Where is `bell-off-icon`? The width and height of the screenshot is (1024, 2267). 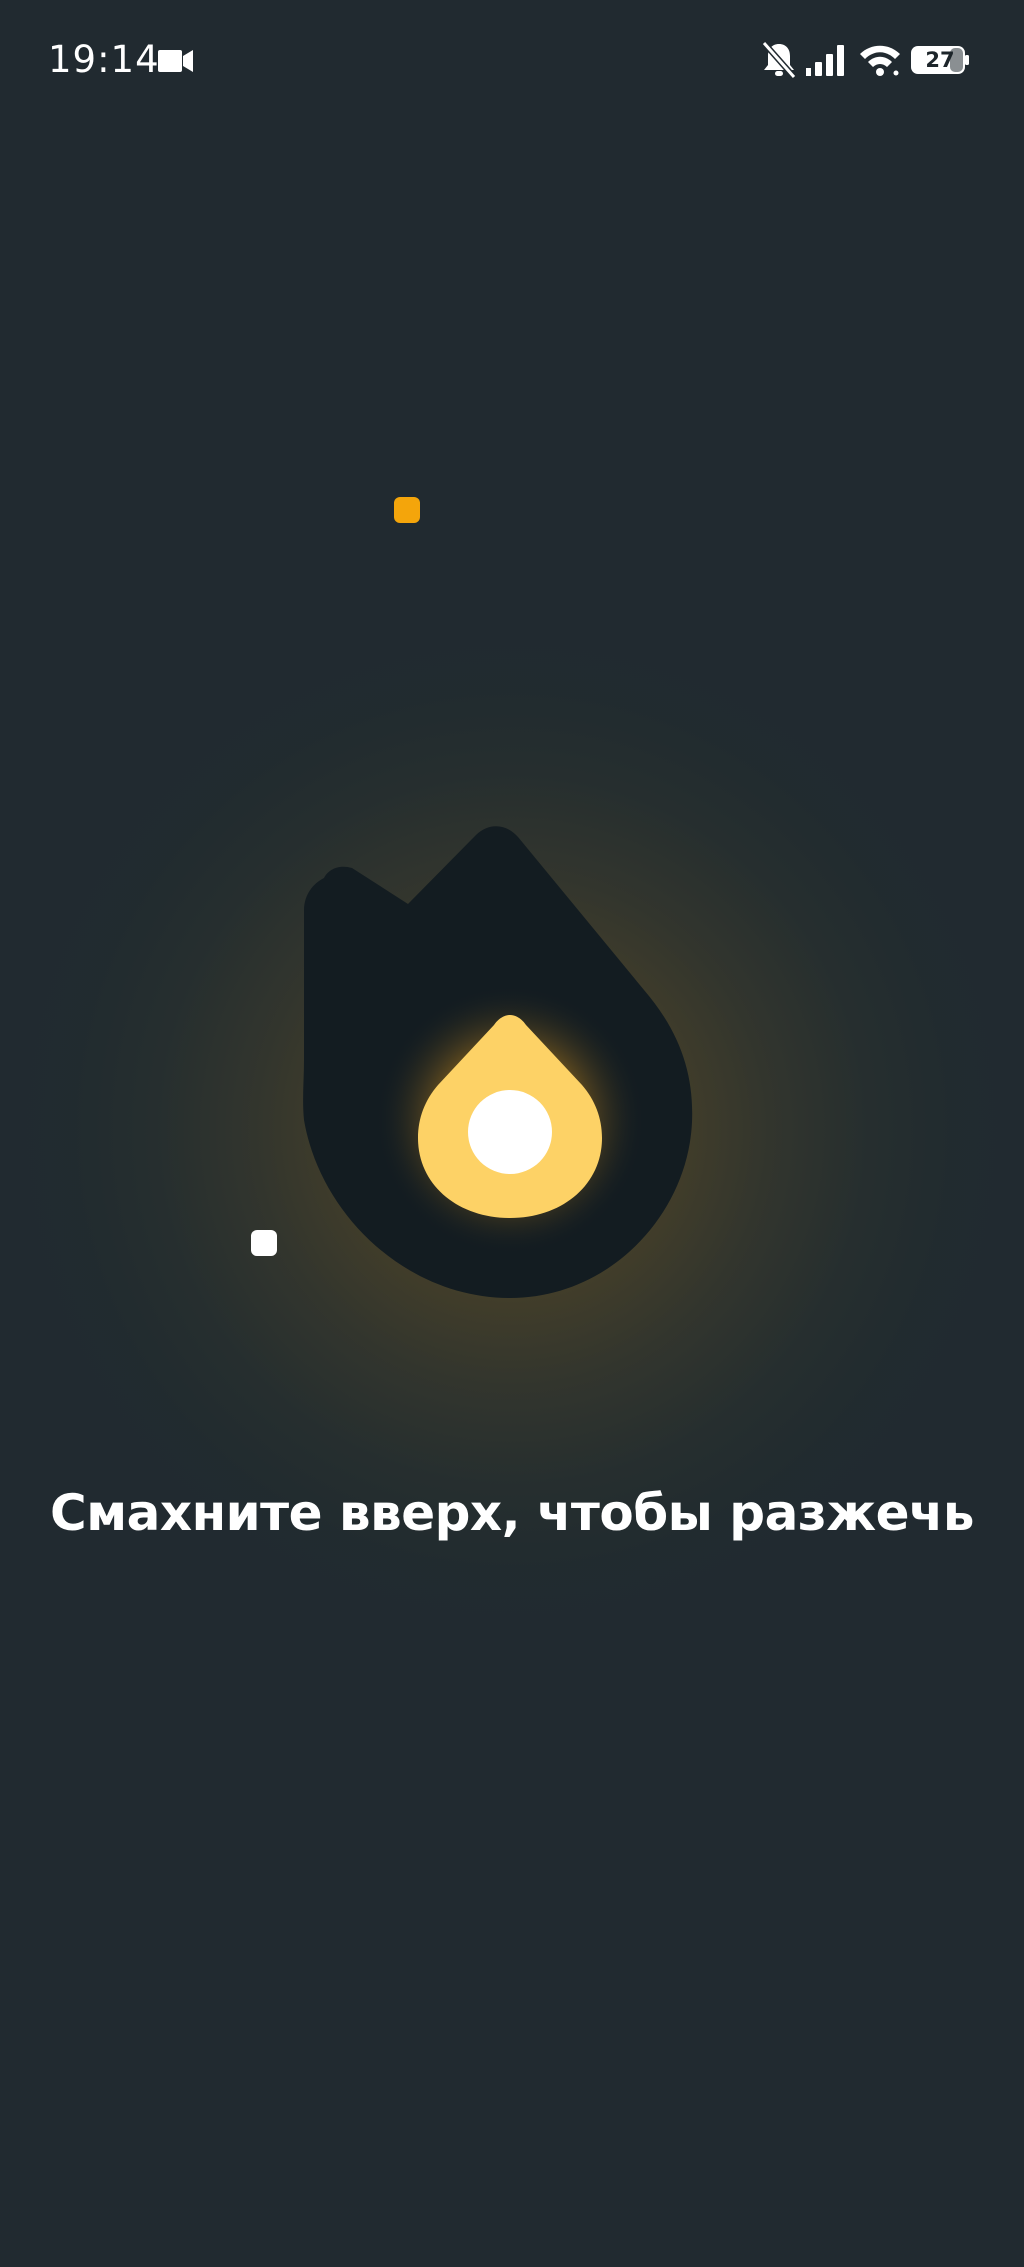
bell-off-icon is located at coordinates (779, 60).